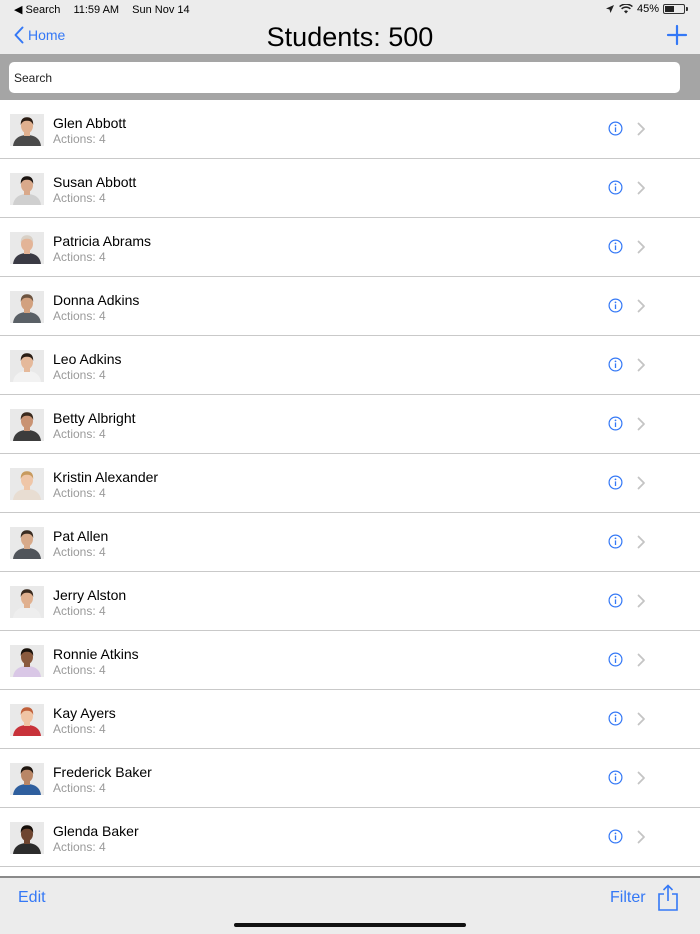 The height and width of the screenshot is (934, 700). What do you see at coordinates (94, 418) in the screenshot?
I see `student-name: Betty Albright` at bounding box center [94, 418].